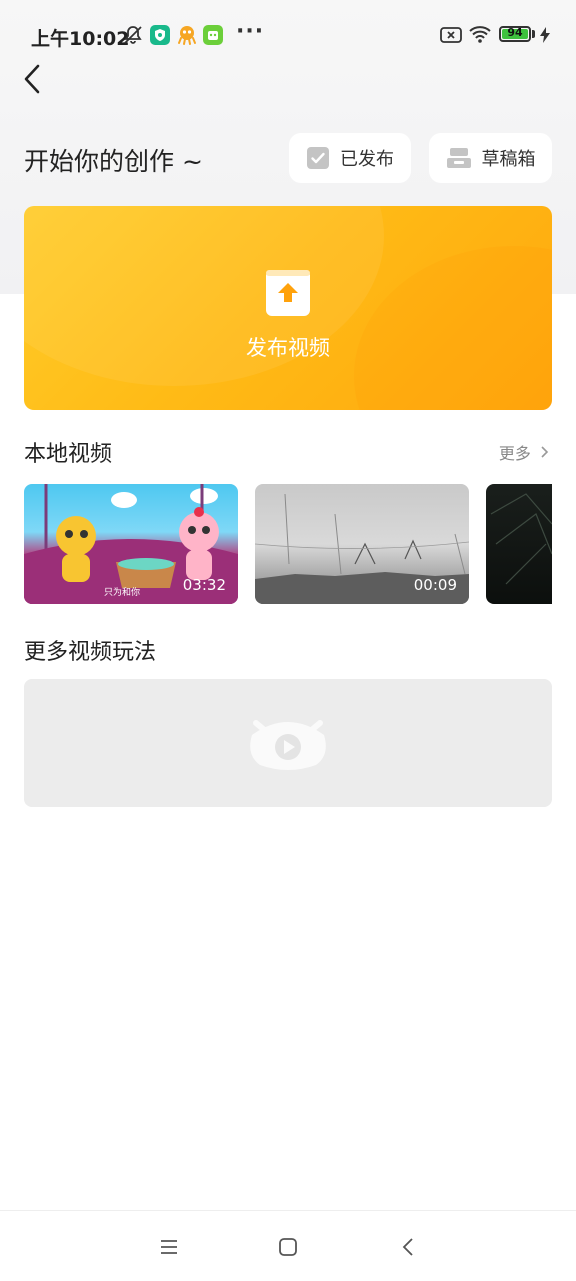 This screenshot has width=576, height=1281. What do you see at coordinates (113, 161) in the screenshot?
I see `page-title: 开始你的创作 ~` at bounding box center [113, 161].